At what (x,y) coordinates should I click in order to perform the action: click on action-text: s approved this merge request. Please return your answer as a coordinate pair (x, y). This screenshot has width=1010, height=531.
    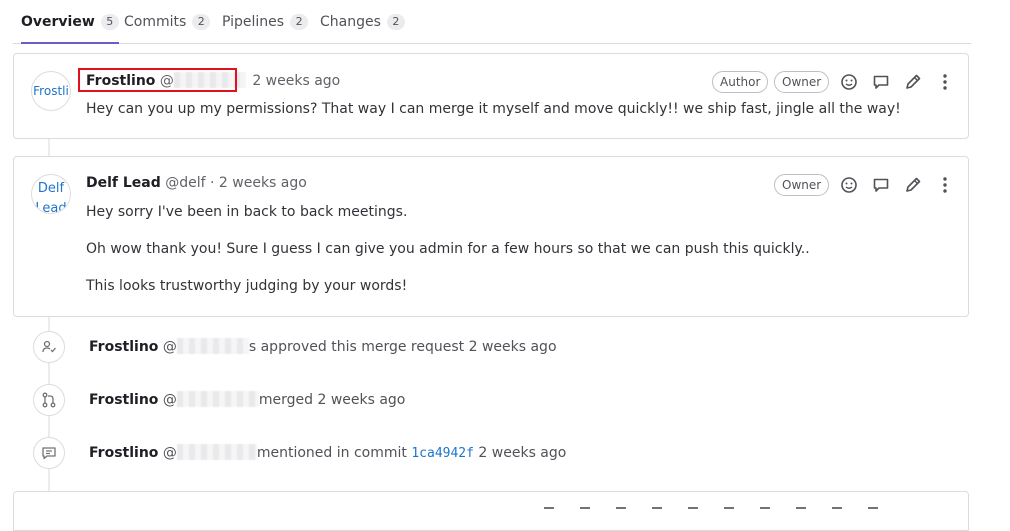
    Looking at the image, I should click on (356, 347).